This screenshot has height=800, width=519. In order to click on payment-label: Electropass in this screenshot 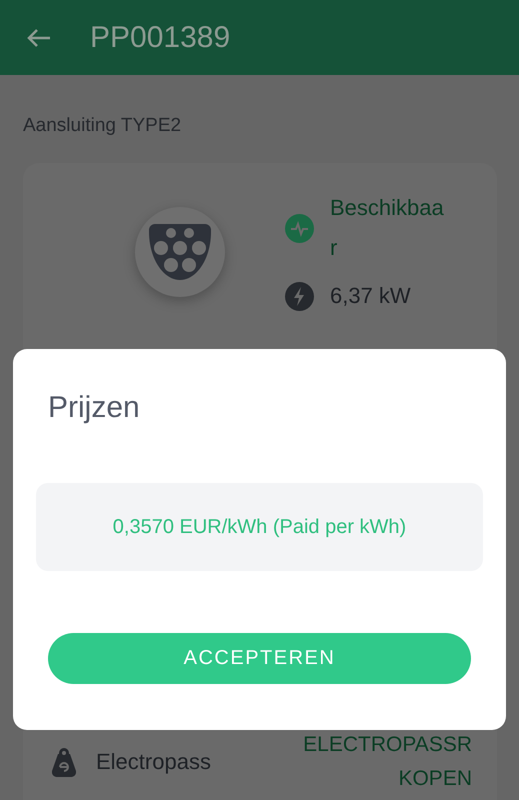, I will do `click(153, 762)`.